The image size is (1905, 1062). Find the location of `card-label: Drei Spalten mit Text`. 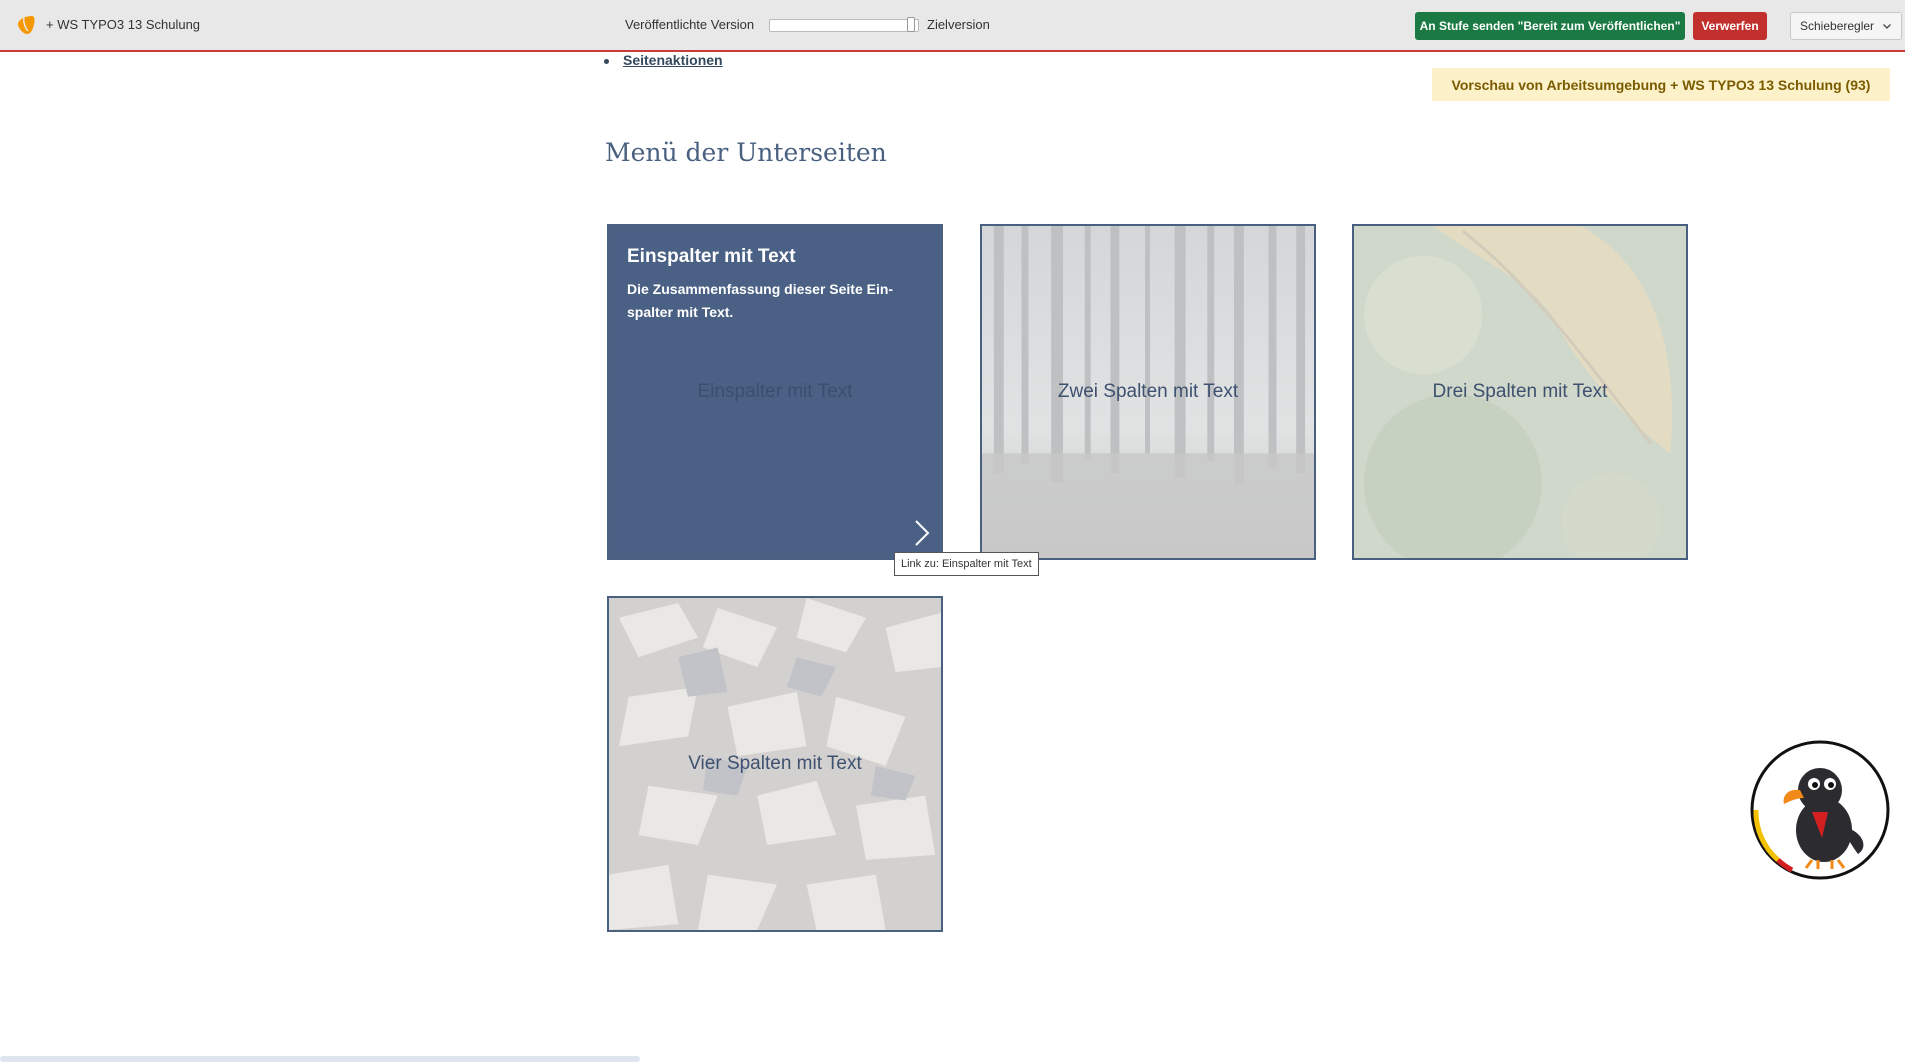

card-label: Drei Spalten mit Text is located at coordinates (1520, 391).